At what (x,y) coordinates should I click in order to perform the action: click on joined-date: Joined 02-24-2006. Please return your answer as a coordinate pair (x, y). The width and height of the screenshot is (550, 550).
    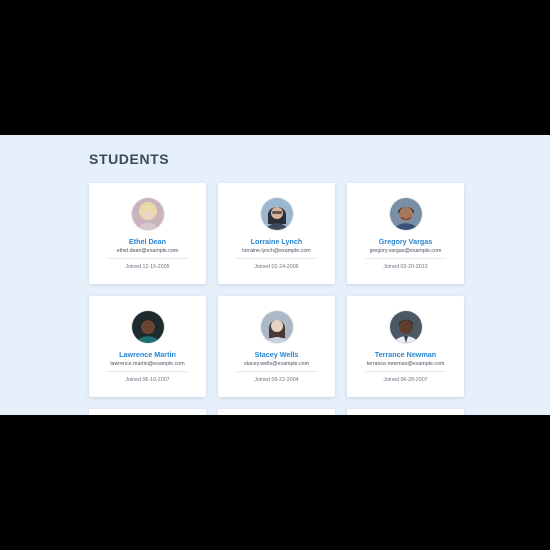
    Looking at the image, I should click on (276, 267).